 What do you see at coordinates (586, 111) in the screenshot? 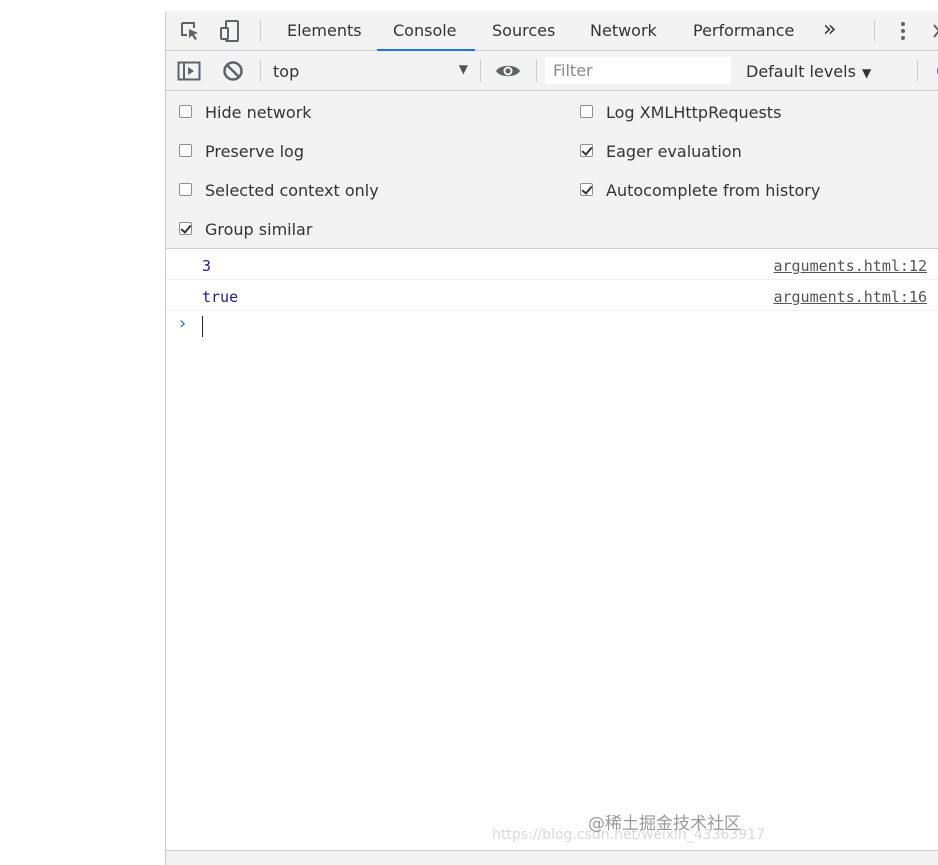
I see `log-xhr-checkbox` at bounding box center [586, 111].